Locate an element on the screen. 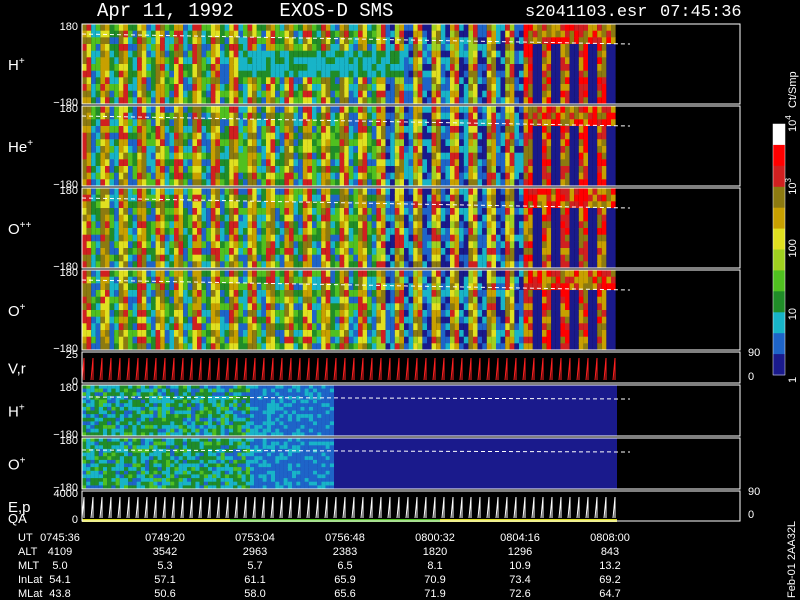  y-tick-top: 25 is located at coordinates (72, 355).